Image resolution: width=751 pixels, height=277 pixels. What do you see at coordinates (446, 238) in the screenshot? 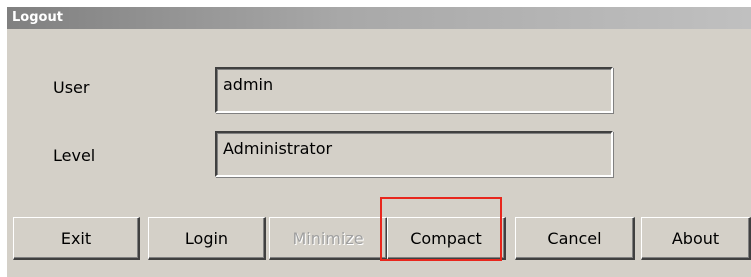
I see `compact-button: Compact` at bounding box center [446, 238].